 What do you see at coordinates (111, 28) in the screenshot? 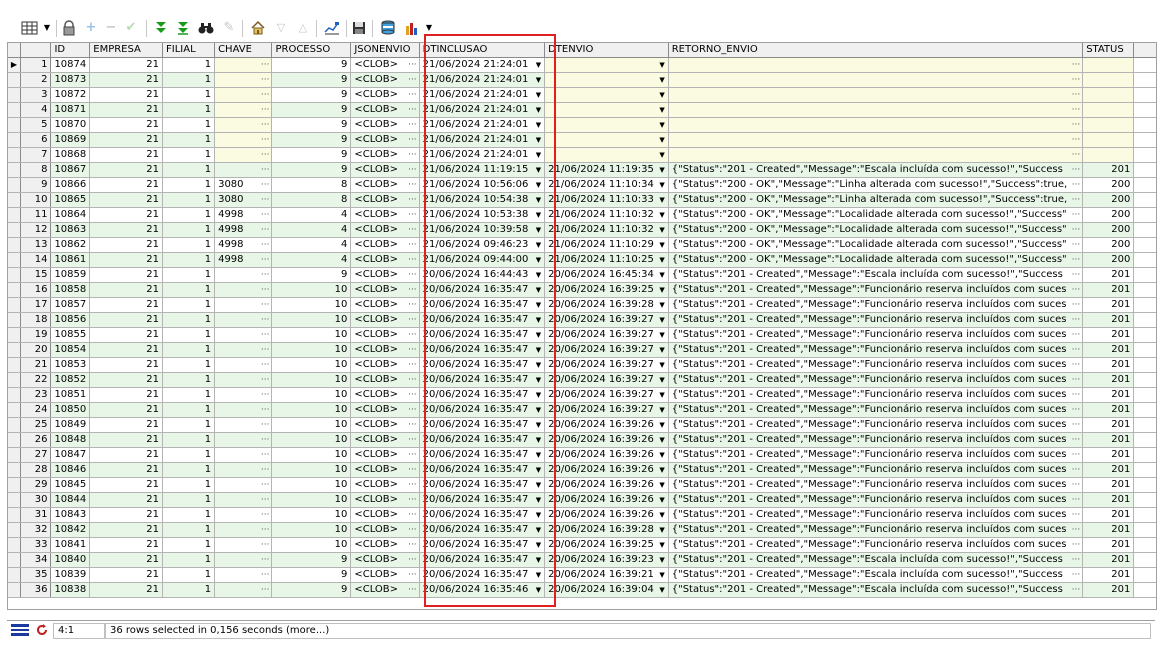
I see `remove-icon: −` at bounding box center [111, 28].